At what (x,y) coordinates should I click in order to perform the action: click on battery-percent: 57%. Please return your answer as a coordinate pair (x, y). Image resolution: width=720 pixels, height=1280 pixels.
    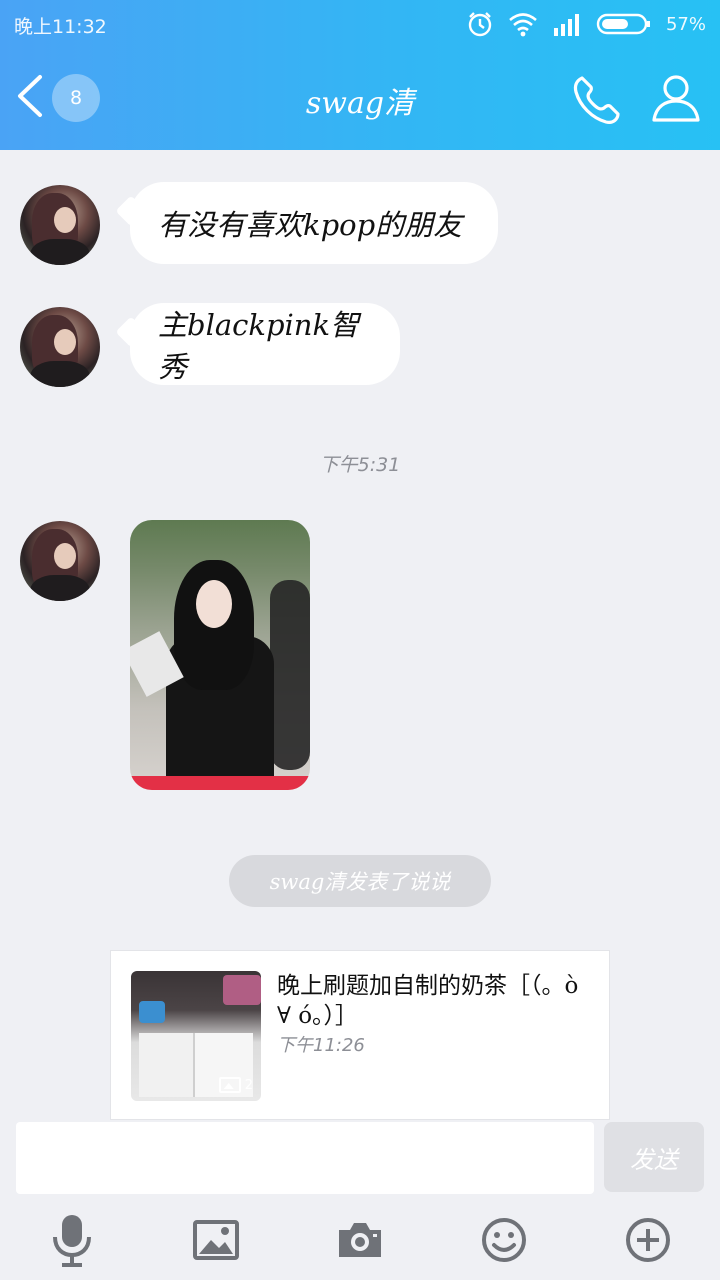
    Looking at the image, I should click on (685, 24).